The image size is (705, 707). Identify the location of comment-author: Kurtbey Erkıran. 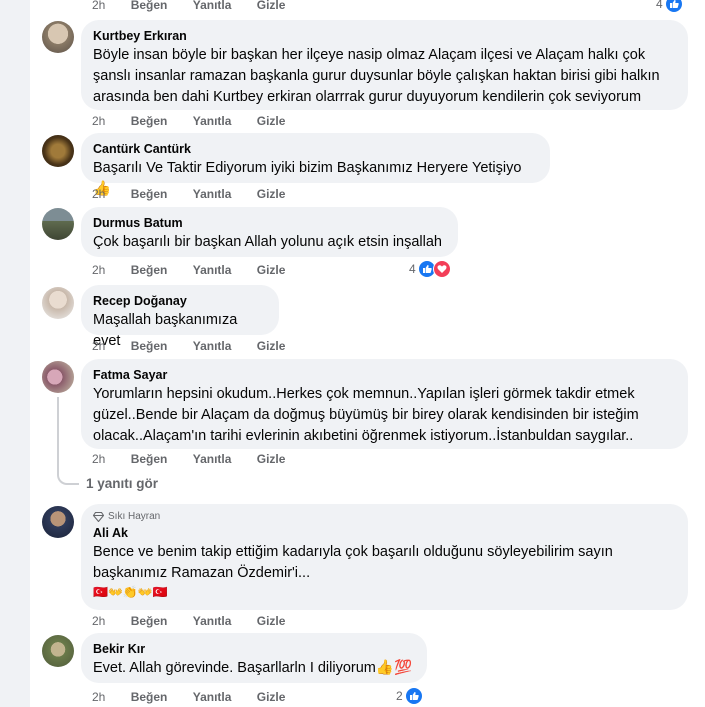
(384, 36).